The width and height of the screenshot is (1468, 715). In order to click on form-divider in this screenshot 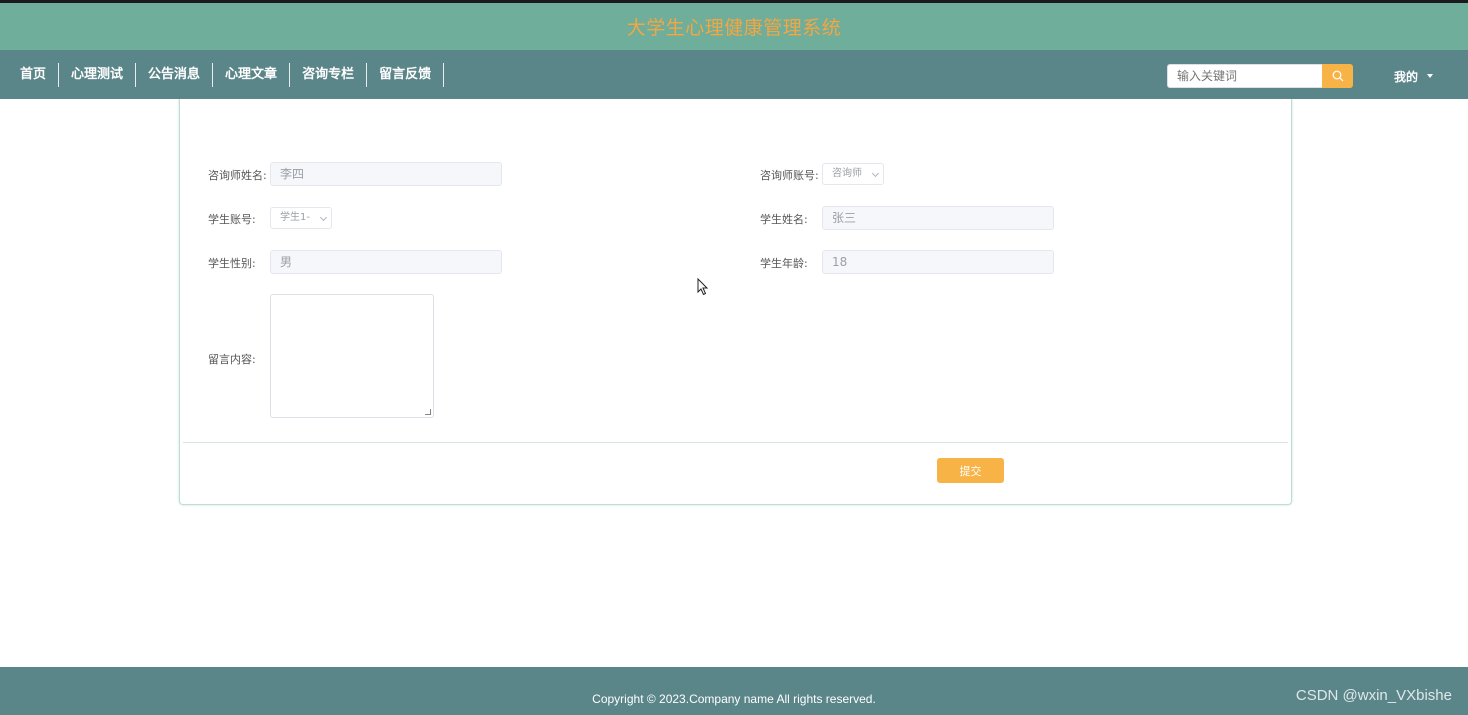, I will do `click(735, 442)`.